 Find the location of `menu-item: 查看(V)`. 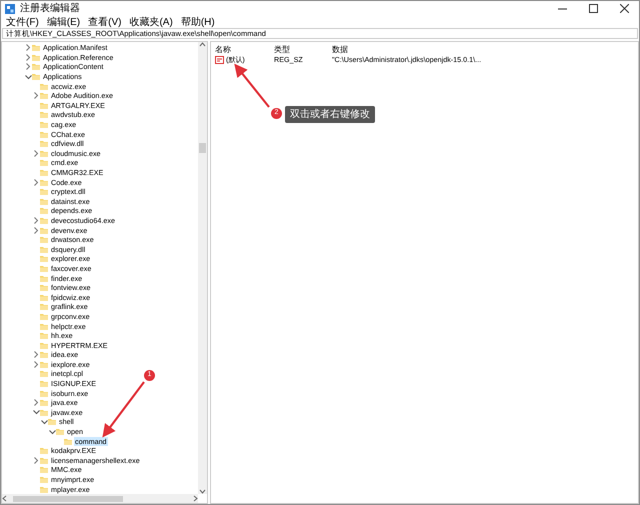

menu-item: 查看(V) is located at coordinates (105, 22).